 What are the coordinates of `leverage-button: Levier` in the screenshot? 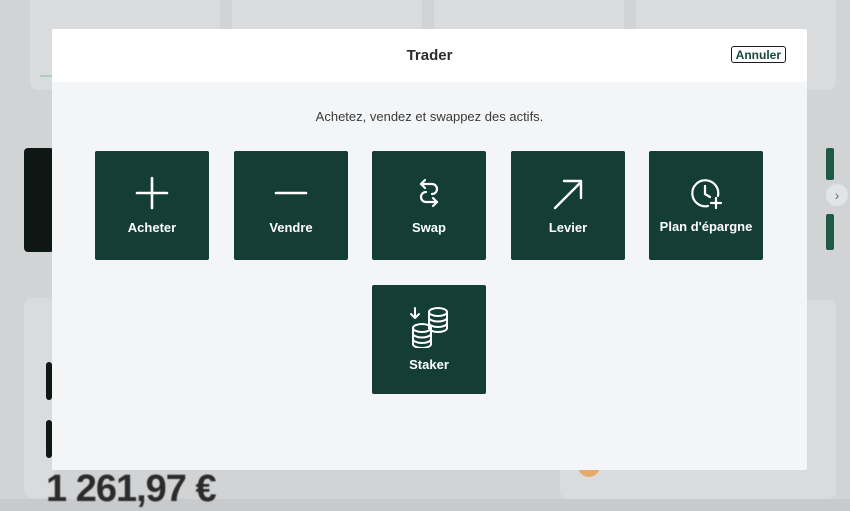 It's located at (568, 205).